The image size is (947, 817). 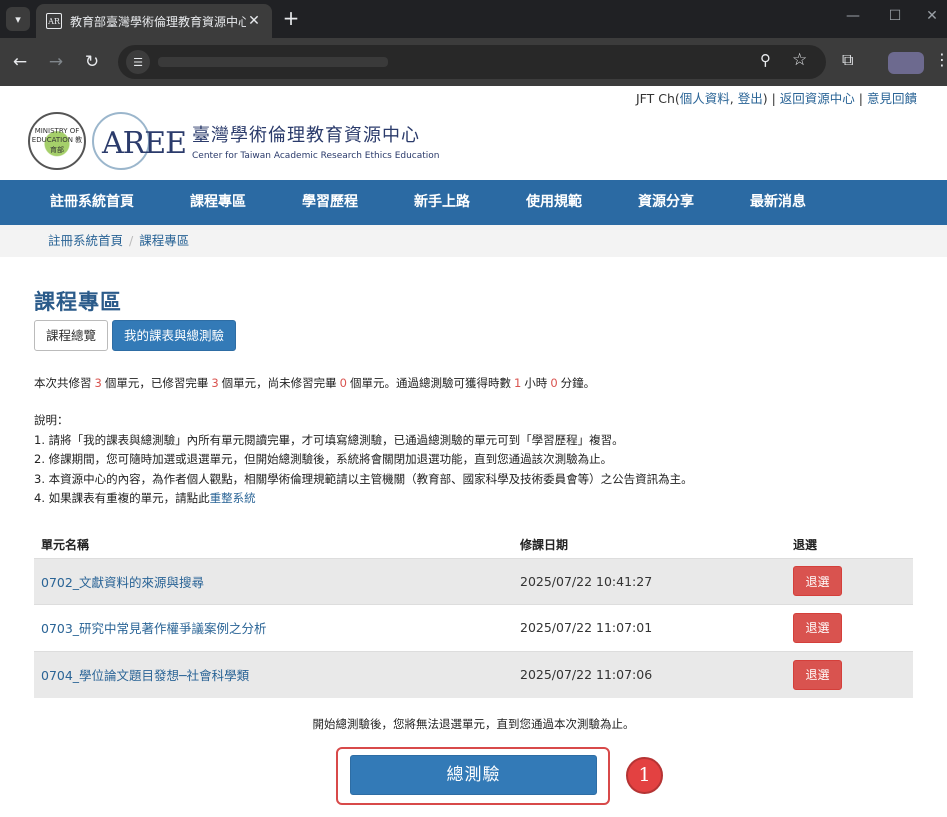 I want to click on summary-text: 分鐘。, so click(x=578, y=383).